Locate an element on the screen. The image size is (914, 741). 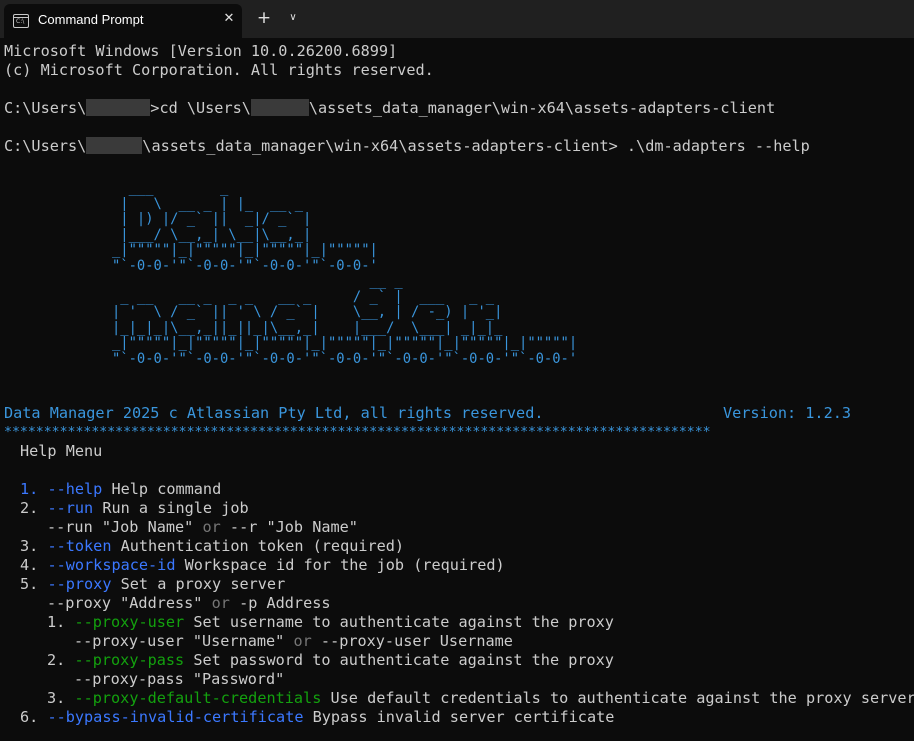
new-tab-button: + is located at coordinates (264, 18).